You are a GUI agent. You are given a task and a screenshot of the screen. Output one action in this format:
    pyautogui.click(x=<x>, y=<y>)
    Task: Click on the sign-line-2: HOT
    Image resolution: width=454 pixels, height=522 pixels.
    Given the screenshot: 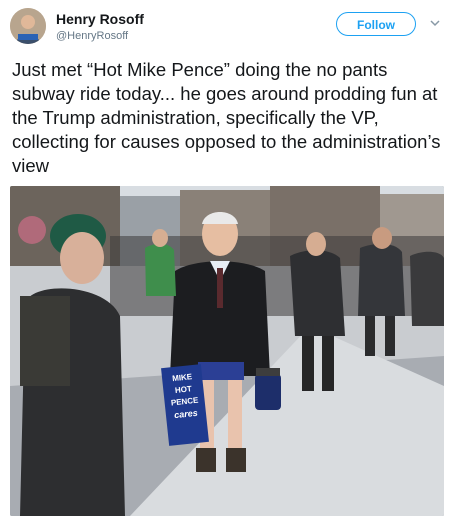 What is the action you would take?
    pyautogui.click(x=184, y=389)
    